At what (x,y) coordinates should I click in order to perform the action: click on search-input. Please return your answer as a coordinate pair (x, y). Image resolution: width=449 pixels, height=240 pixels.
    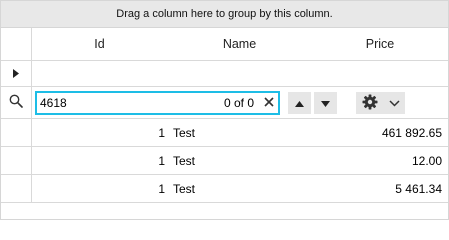
    Looking at the image, I should click on (123, 103).